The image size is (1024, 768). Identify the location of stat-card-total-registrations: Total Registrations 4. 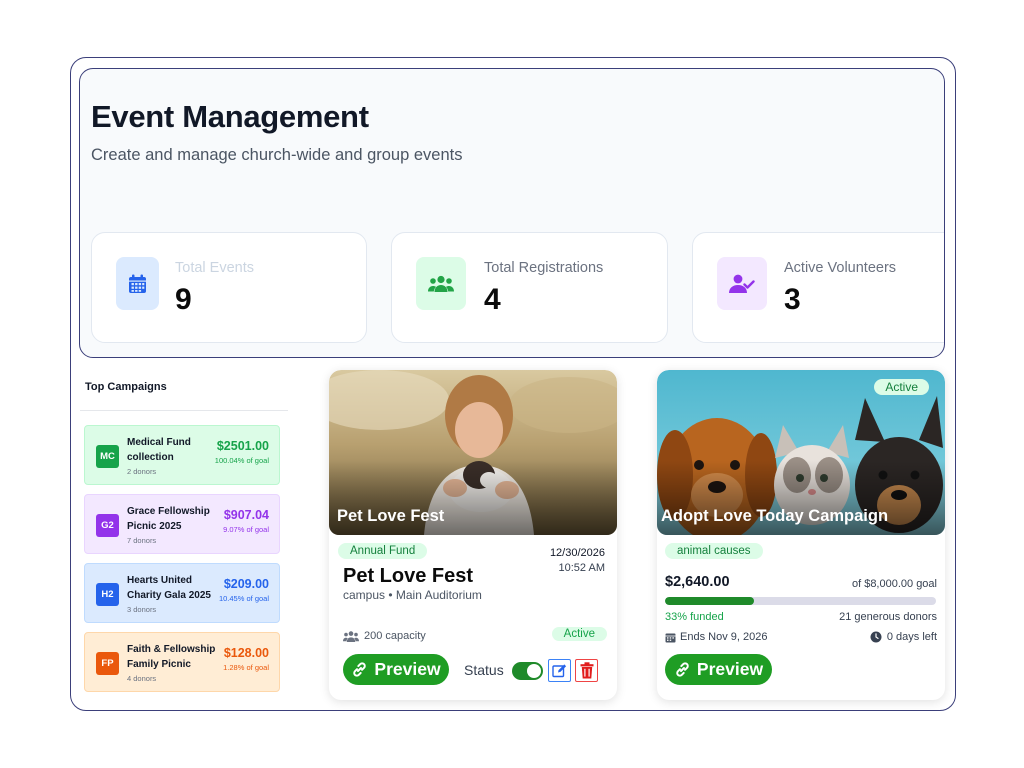
(529, 287).